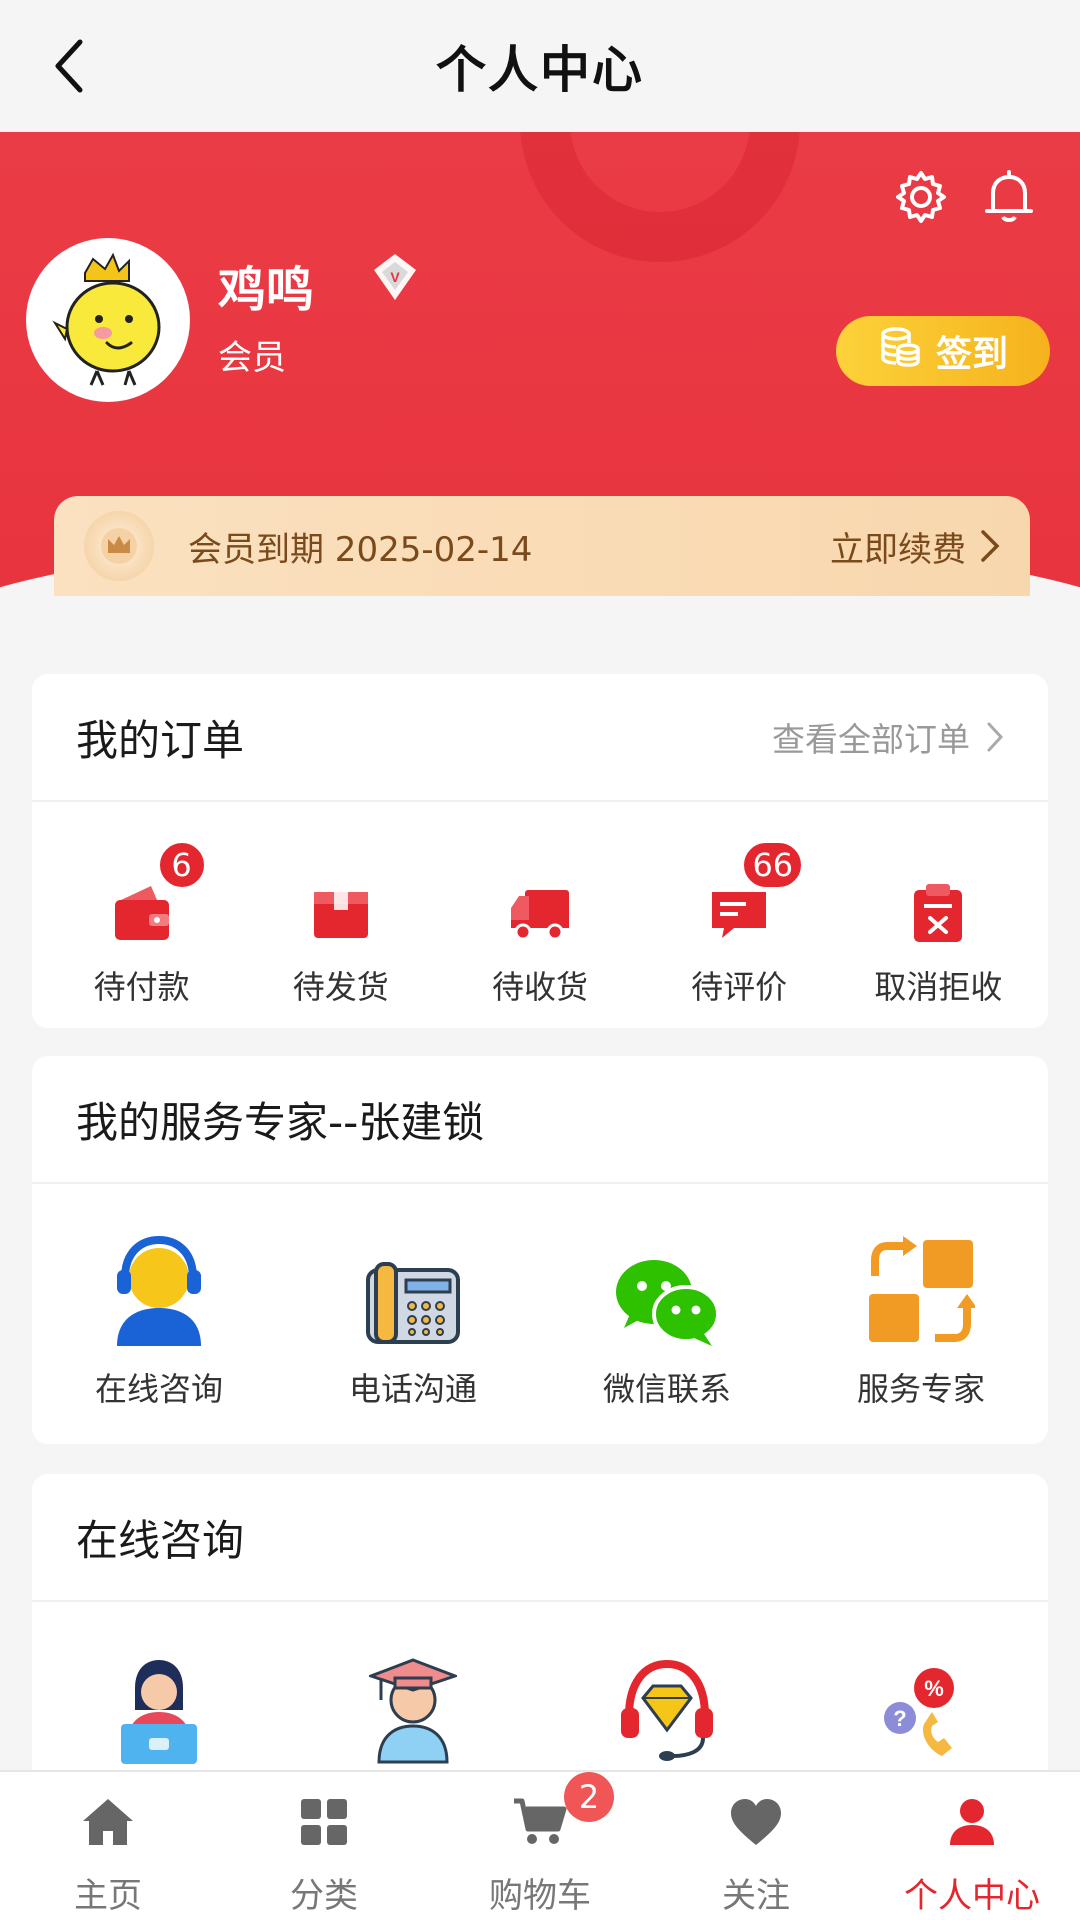 The width and height of the screenshot is (1080, 1920). What do you see at coordinates (360, 549) in the screenshot?
I see `member-expire-date: 会员到期 2025-02-14` at bounding box center [360, 549].